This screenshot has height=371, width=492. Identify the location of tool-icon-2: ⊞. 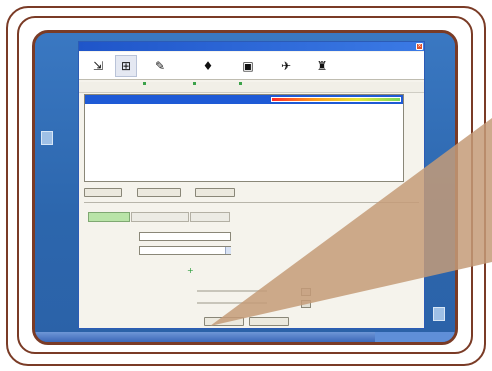
(126, 66).